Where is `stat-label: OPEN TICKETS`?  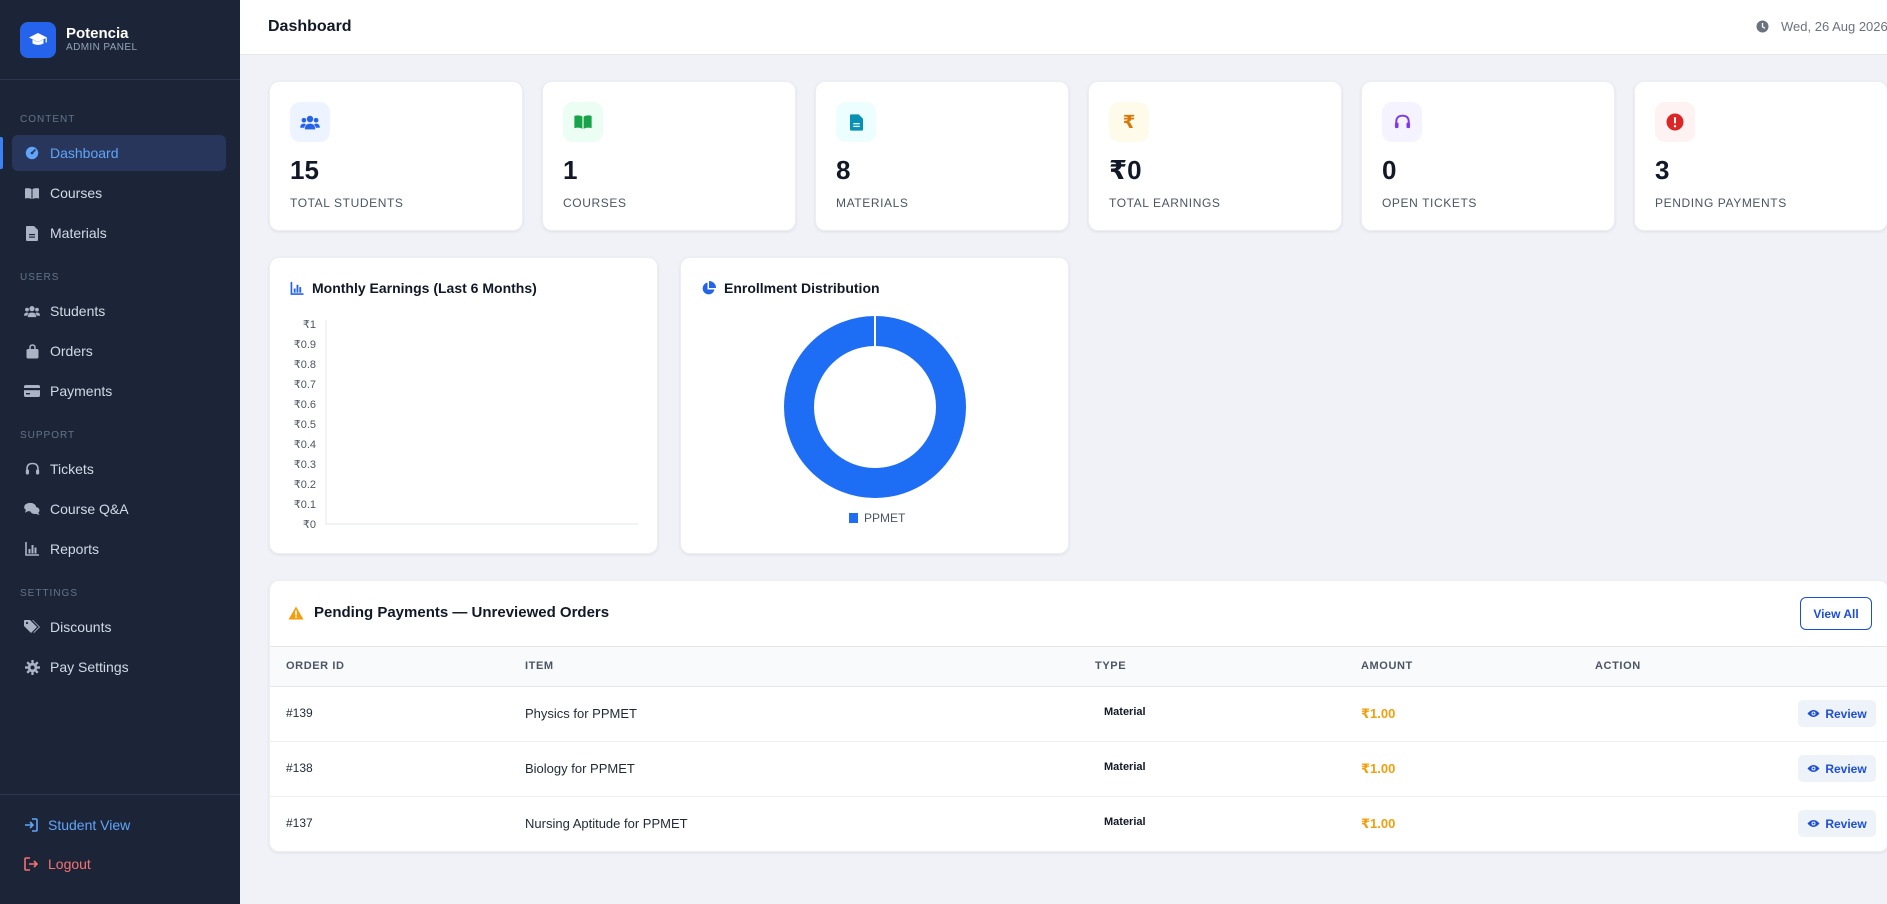 stat-label: OPEN TICKETS is located at coordinates (1429, 203).